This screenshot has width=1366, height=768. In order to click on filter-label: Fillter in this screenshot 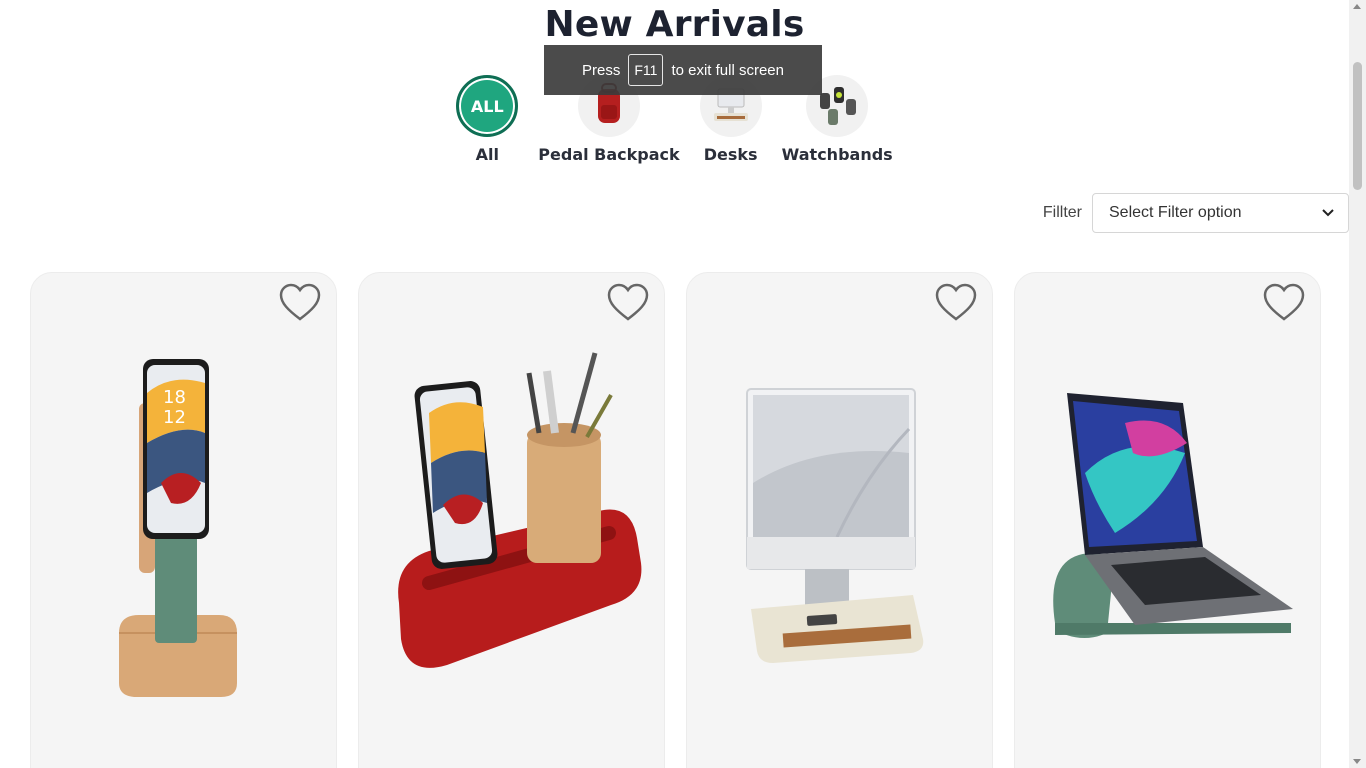, I will do `click(1062, 212)`.